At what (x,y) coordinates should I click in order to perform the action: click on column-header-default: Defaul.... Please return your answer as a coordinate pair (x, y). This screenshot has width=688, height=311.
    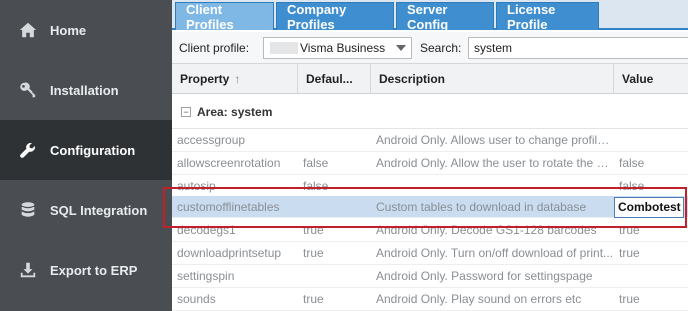
    Looking at the image, I should click on (334, 79).